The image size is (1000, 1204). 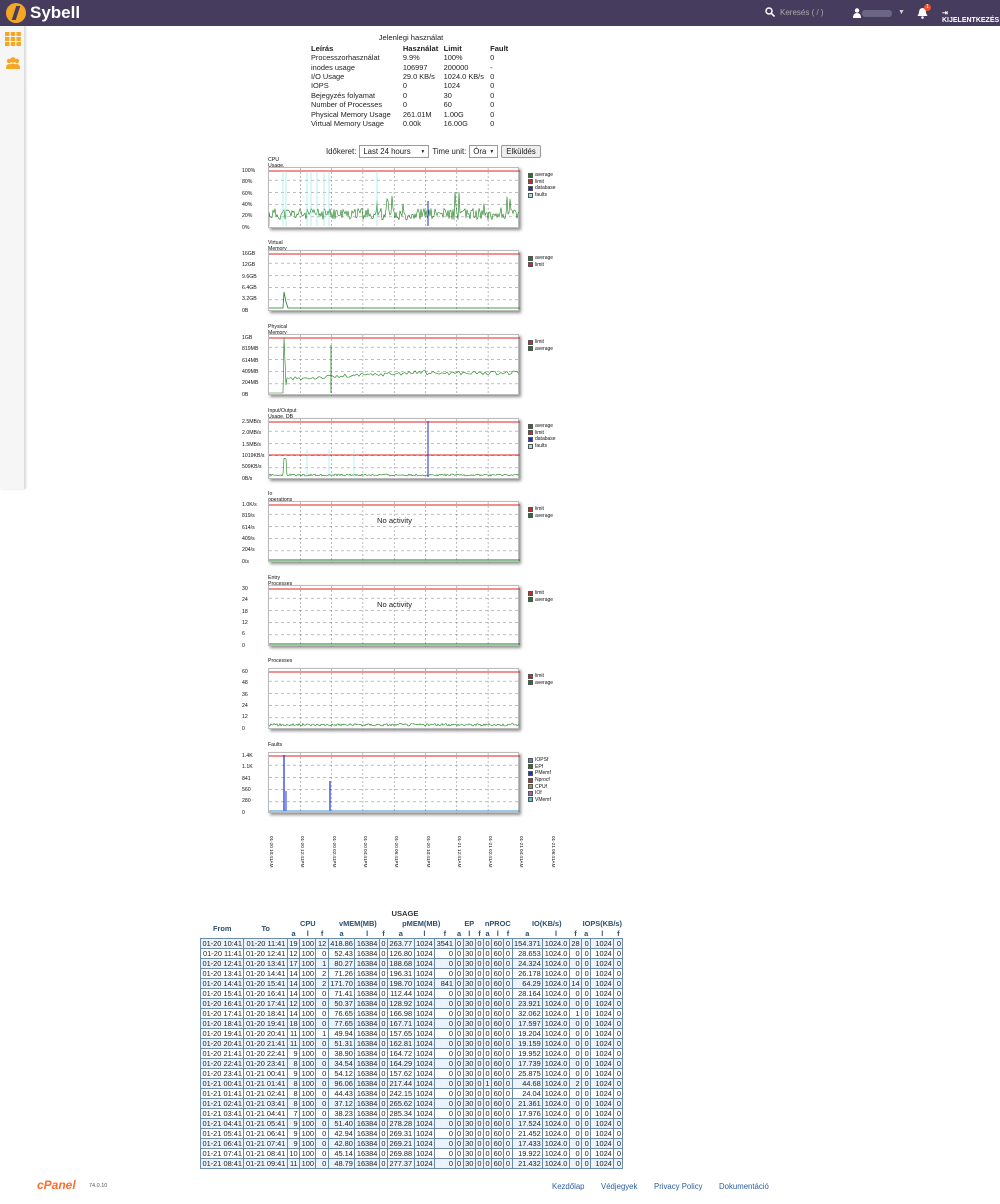 I want to click on table-cell: 2, so click(x=322, y=983).